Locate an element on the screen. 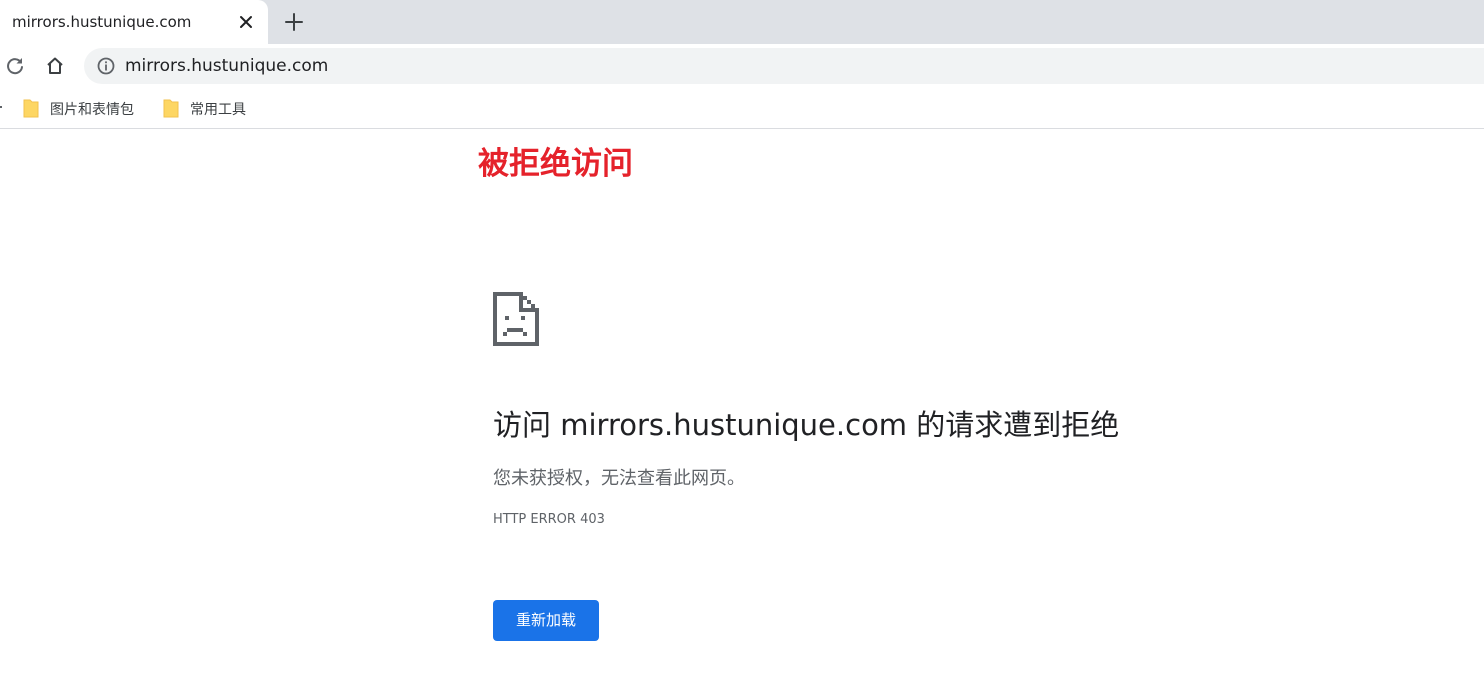  new-tab-plus-icon is located at coordinates (294, 22).